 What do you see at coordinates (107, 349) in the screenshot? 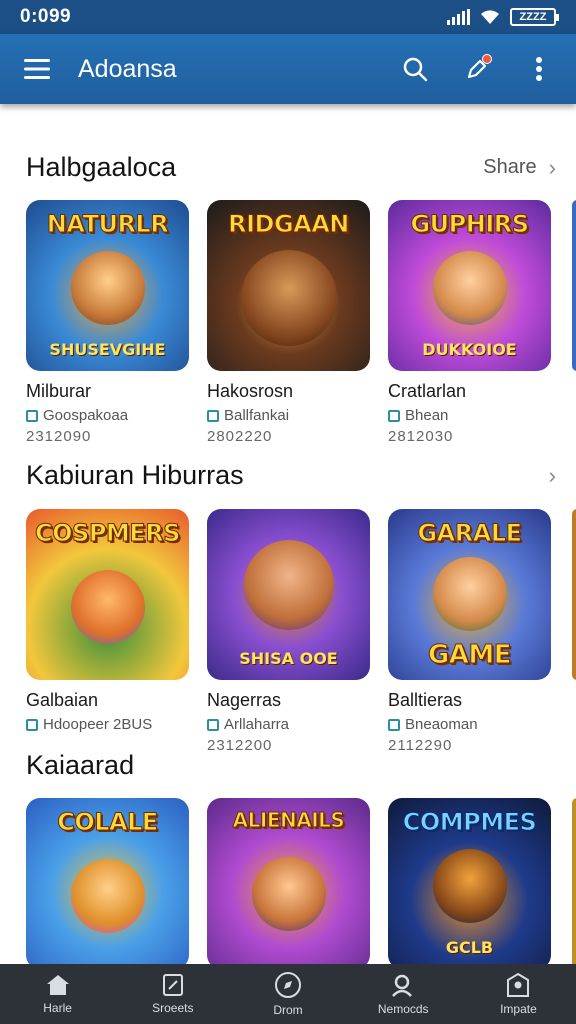
I see `thumbnail-subtitle: SHUSEVGIHE` at bounding box center [107, 349].